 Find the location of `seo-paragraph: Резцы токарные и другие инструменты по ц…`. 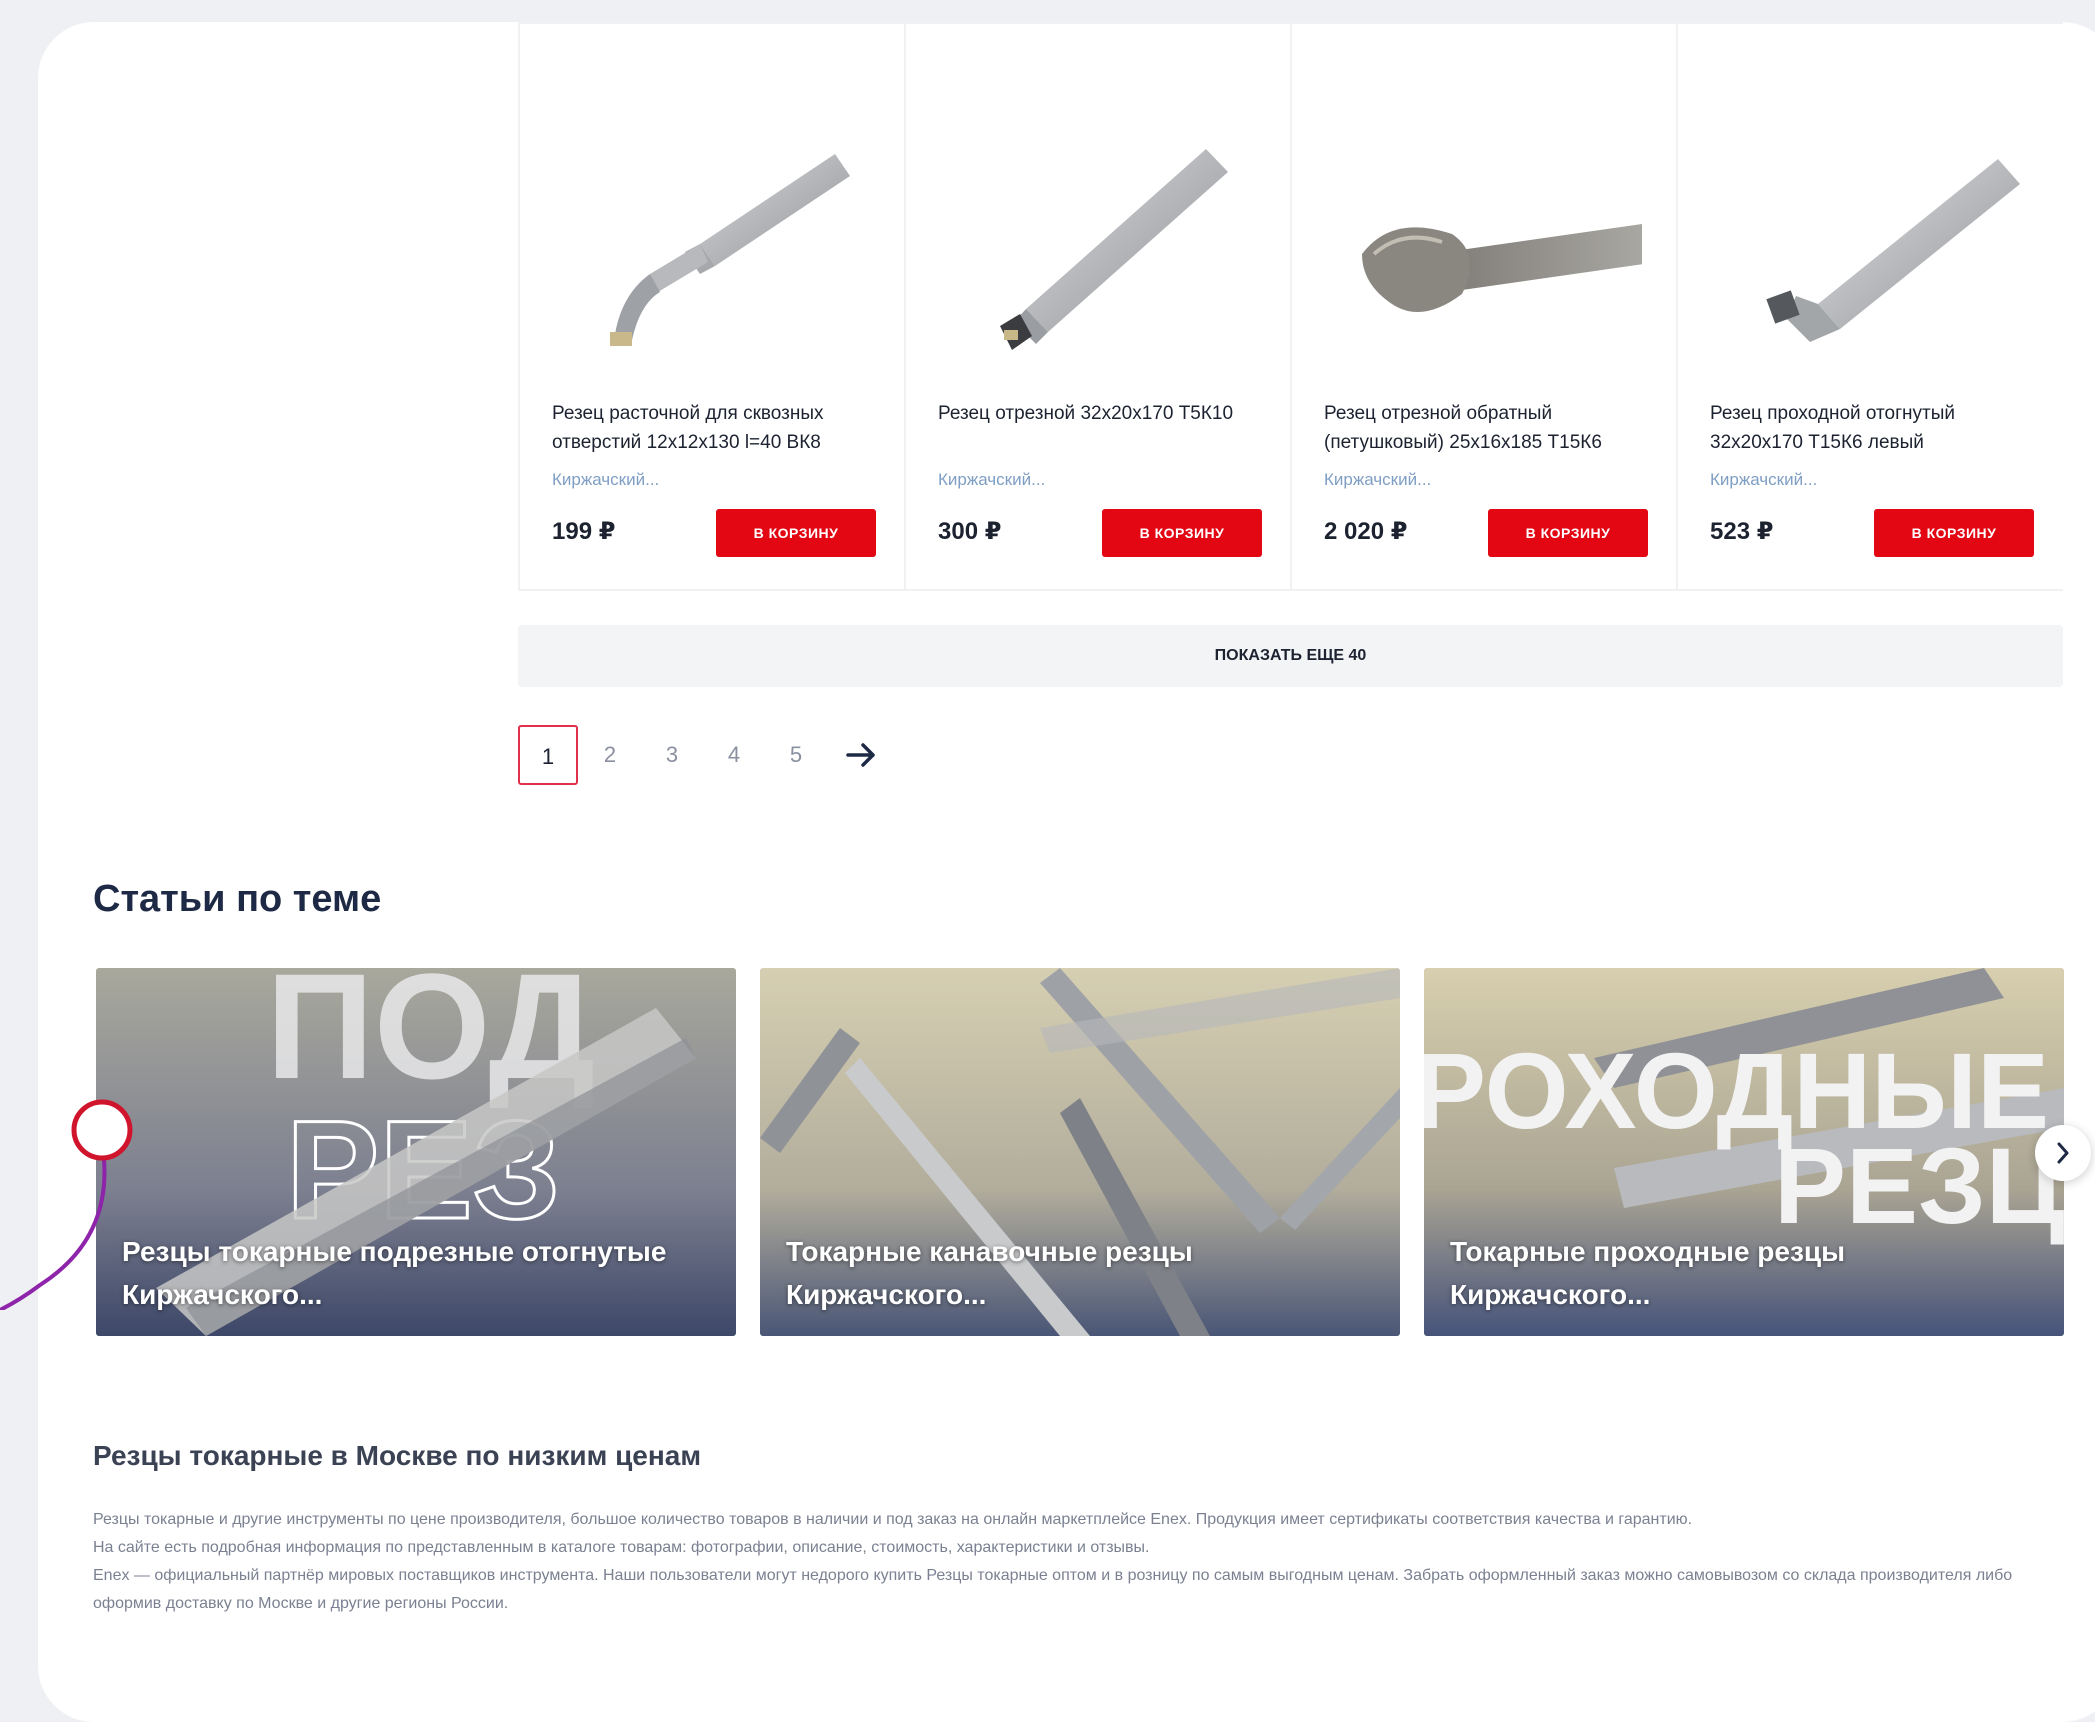

seo-paragraph: Резцы токарные и другие инструменты по ц… is located at coordinates (893, 1519).